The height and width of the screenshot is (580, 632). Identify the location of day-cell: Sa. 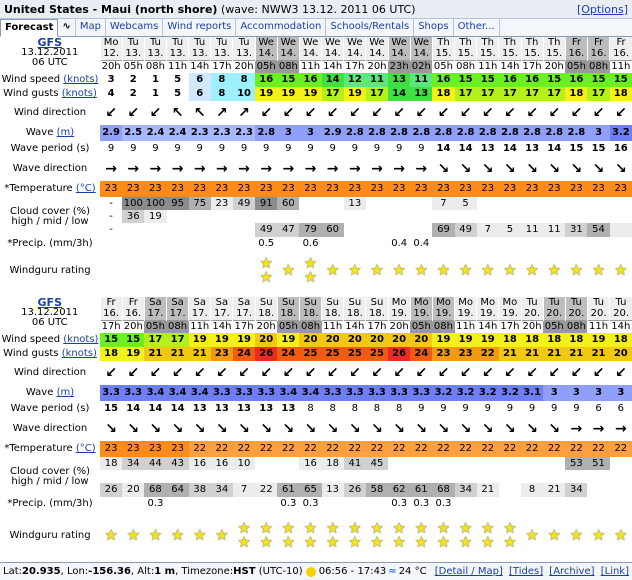
(155, 303).